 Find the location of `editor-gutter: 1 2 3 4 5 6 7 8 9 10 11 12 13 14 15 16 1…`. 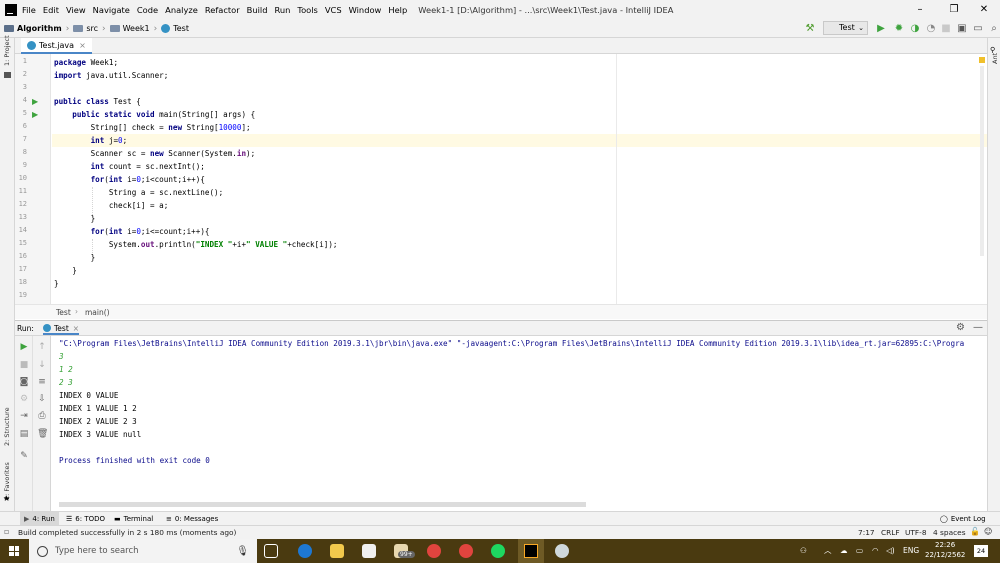

editor-gutter: 1 2 3 4 5 6 7 8 9 10 11 12 13 14 15 16 1… is located at coordinates (33, 179).